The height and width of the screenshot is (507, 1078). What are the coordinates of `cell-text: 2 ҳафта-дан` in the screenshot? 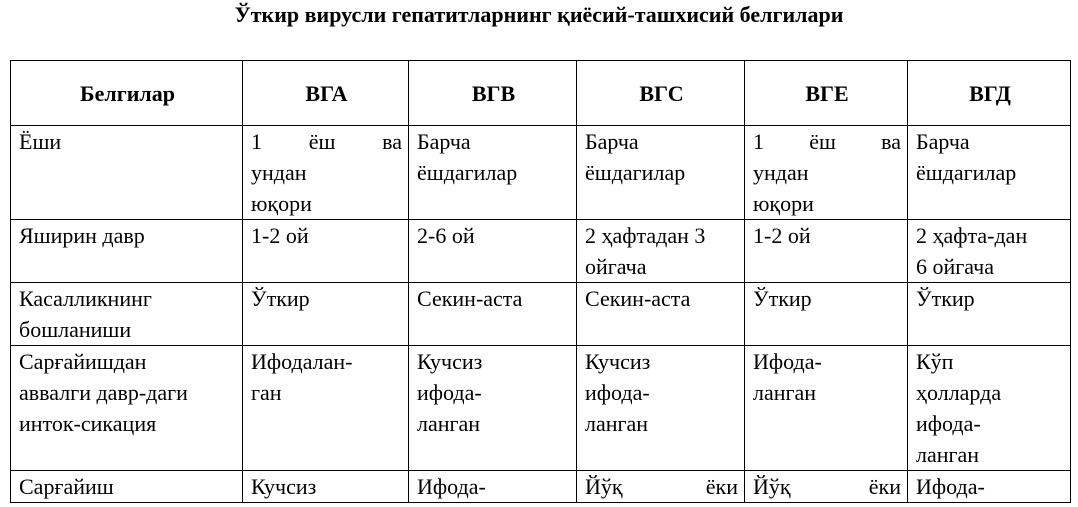 It's located at (972, 235).